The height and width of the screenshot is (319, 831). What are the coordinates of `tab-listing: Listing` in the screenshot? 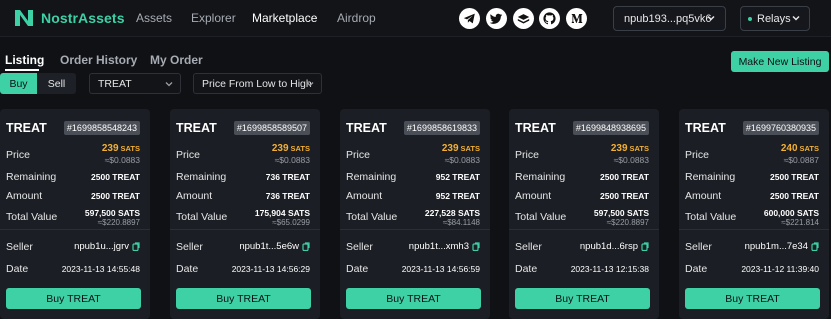 It's located at (24, 60).